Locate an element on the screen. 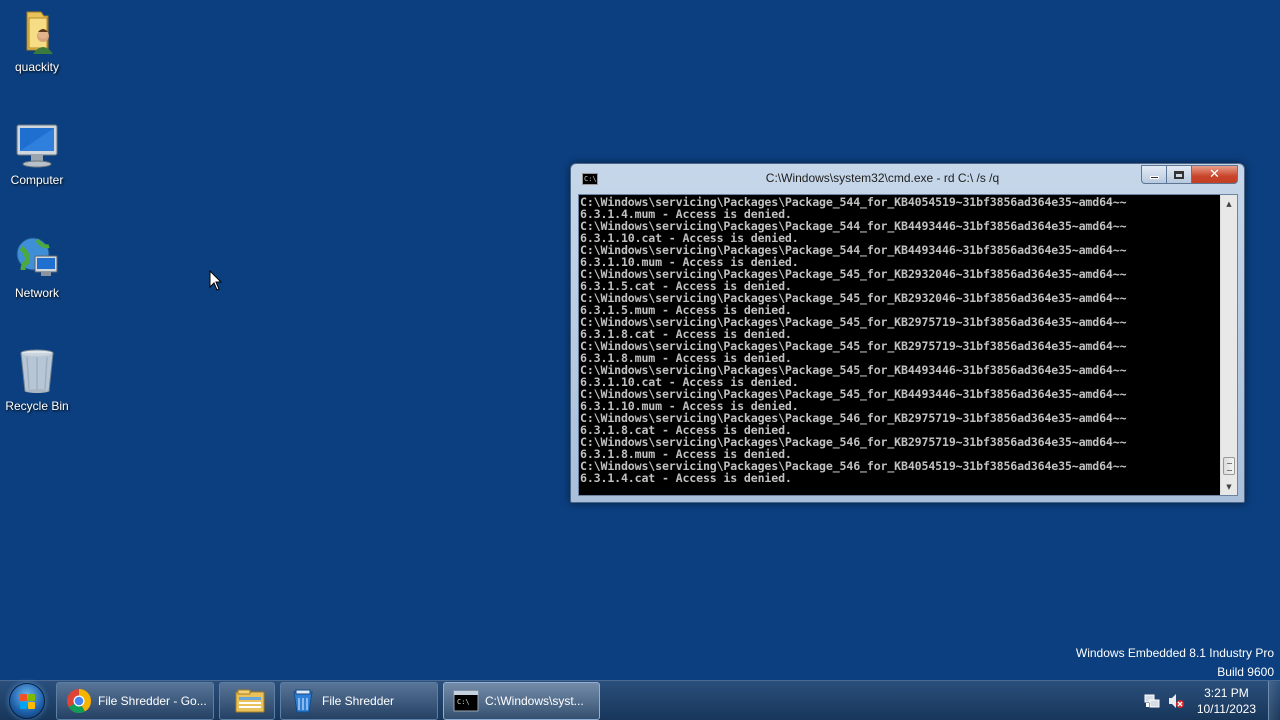 The height and width of the screenshot is (720, 1280). desktop-icon-label: Recycle Bin is located at coordinates (37, 406).